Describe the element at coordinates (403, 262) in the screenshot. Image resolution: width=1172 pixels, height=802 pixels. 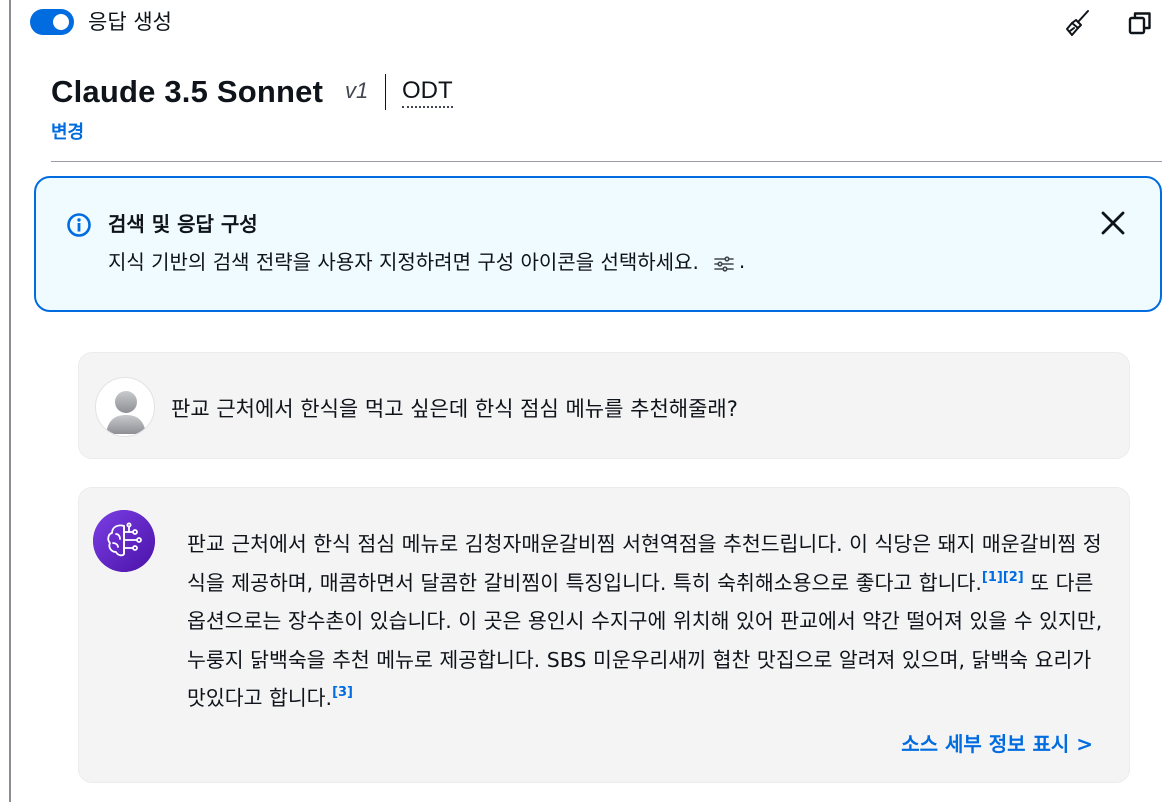
I see `alert-body-text: 지식 기반의 검색 전략을 사용자 지정하려면 구성 아이콘을 선택하세요.` at that location.